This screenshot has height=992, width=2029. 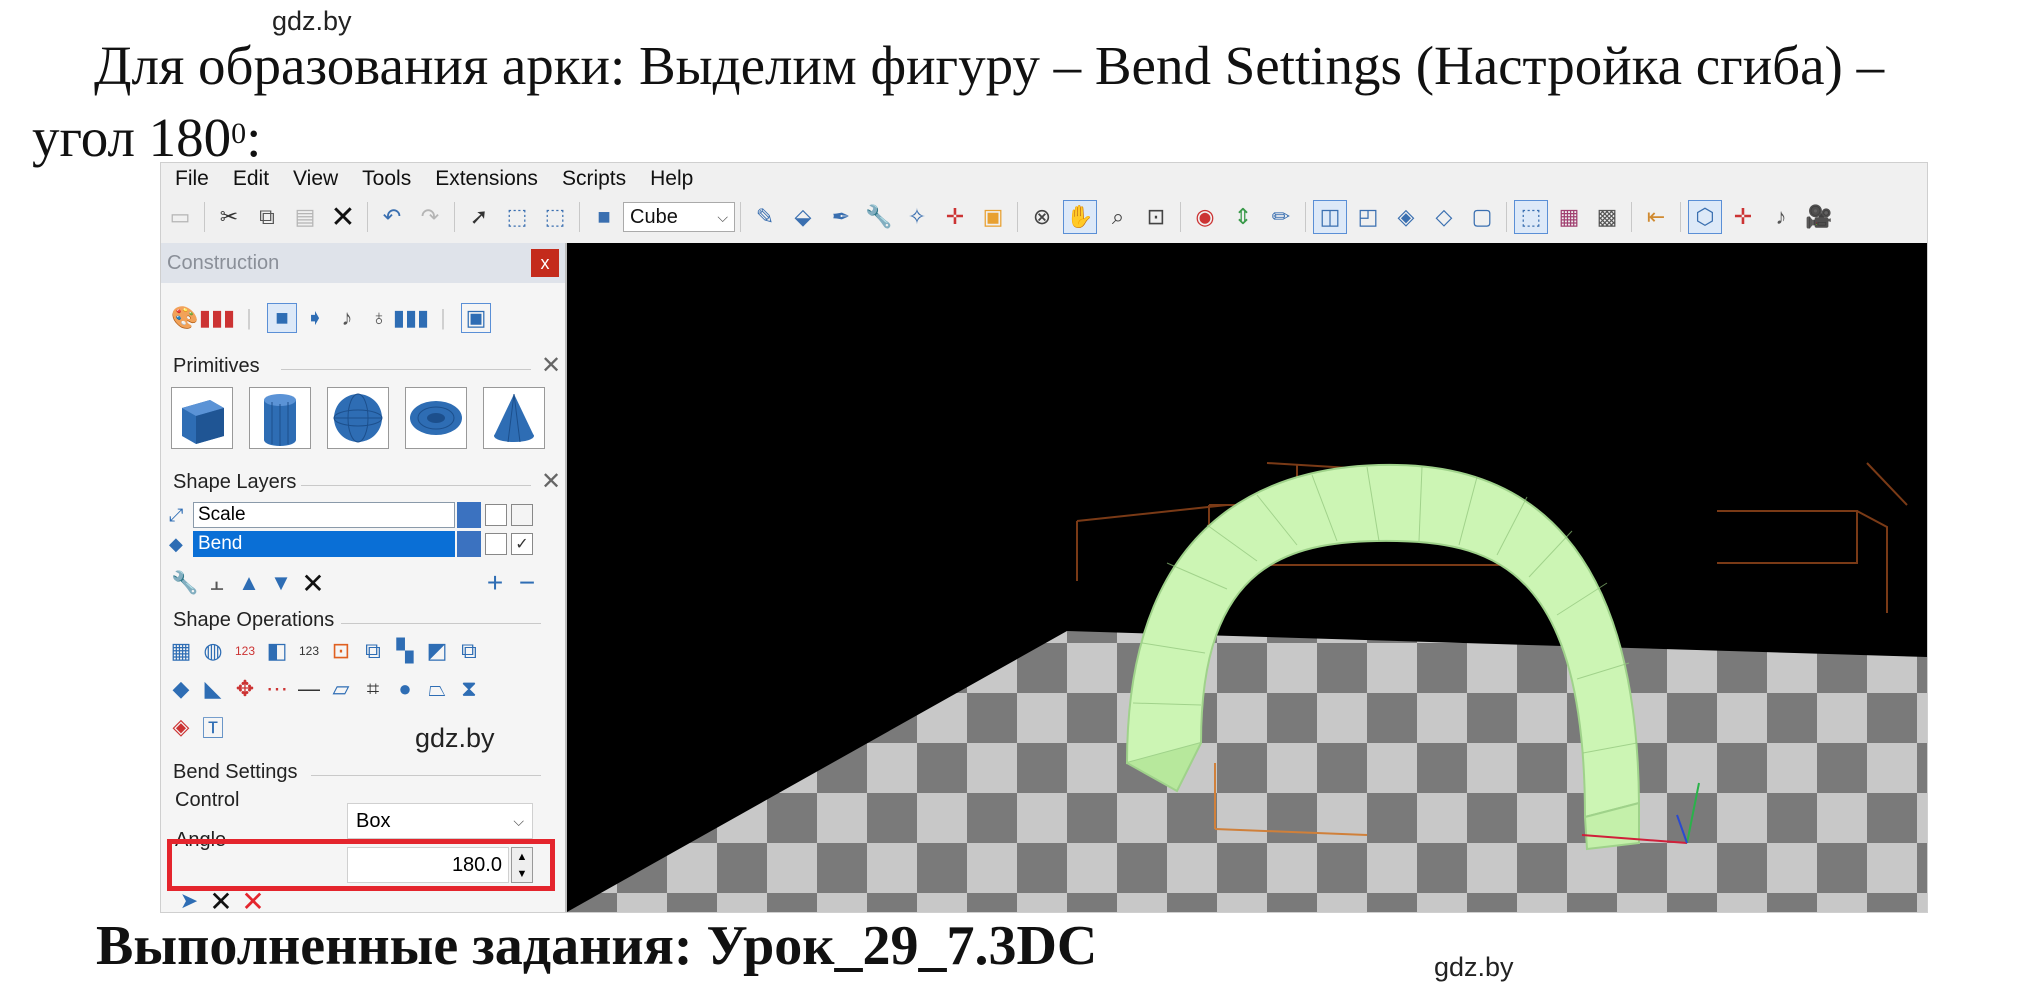 I want to click on primitive-cylinder, so click(x=280, y=418).